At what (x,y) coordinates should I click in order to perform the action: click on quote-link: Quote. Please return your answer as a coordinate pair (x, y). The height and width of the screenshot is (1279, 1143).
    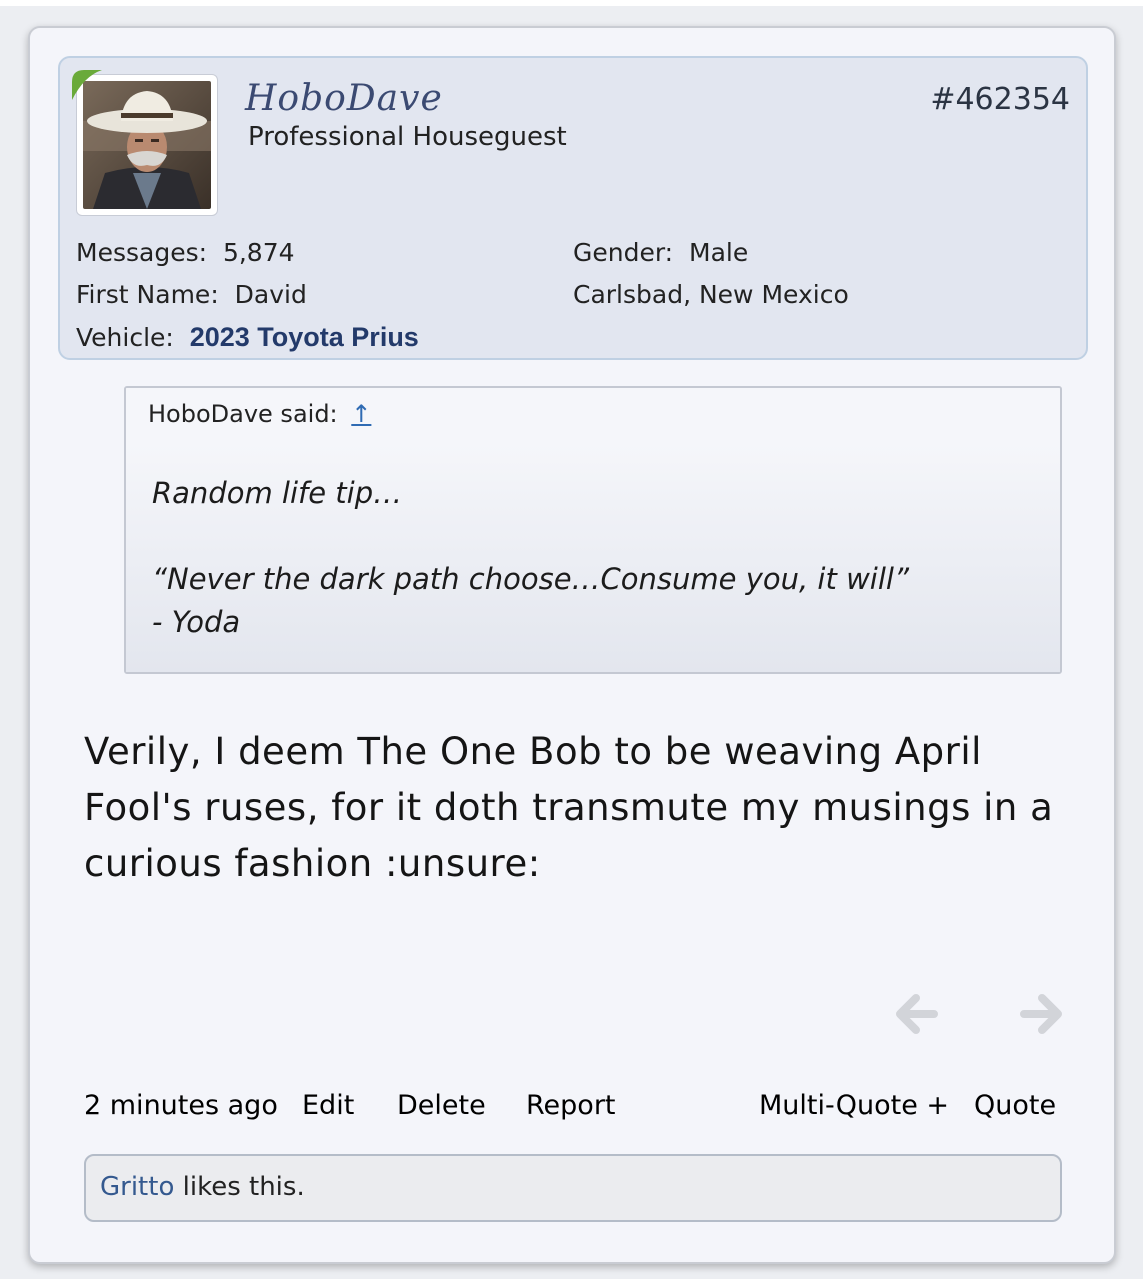
    Looking at the image, I should click on (1015, 1105).